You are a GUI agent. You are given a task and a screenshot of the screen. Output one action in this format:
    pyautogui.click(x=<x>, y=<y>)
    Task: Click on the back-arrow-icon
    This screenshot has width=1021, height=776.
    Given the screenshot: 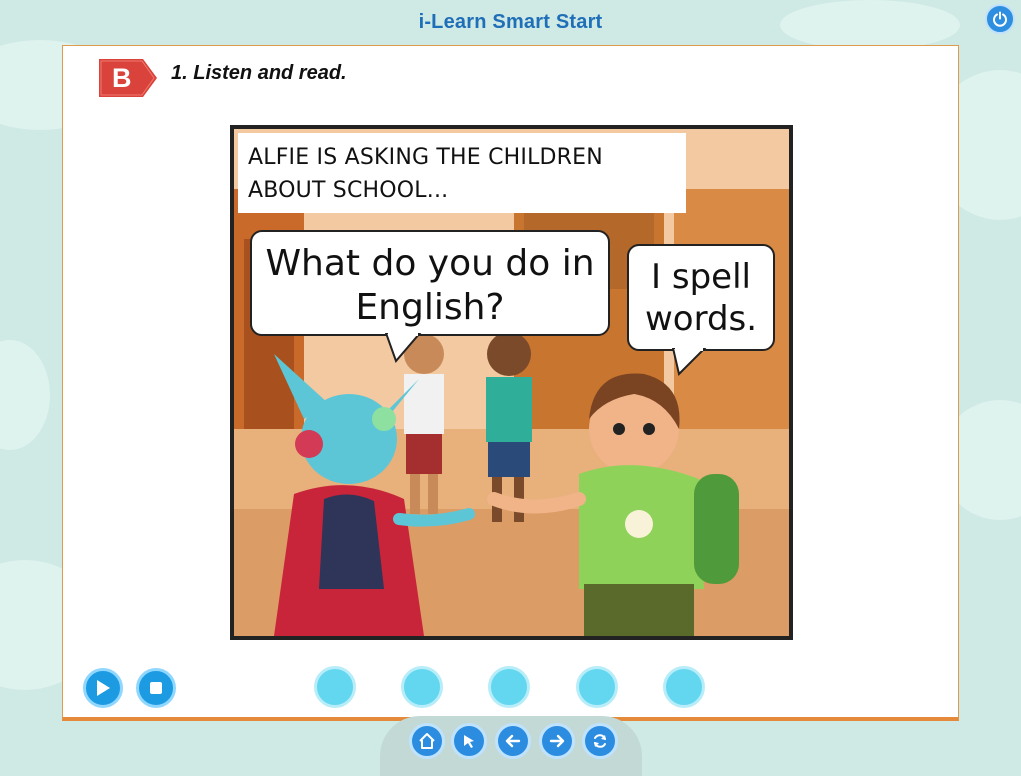 What is the action you would take?
    pyautogui.click(x=513, y=741)
    